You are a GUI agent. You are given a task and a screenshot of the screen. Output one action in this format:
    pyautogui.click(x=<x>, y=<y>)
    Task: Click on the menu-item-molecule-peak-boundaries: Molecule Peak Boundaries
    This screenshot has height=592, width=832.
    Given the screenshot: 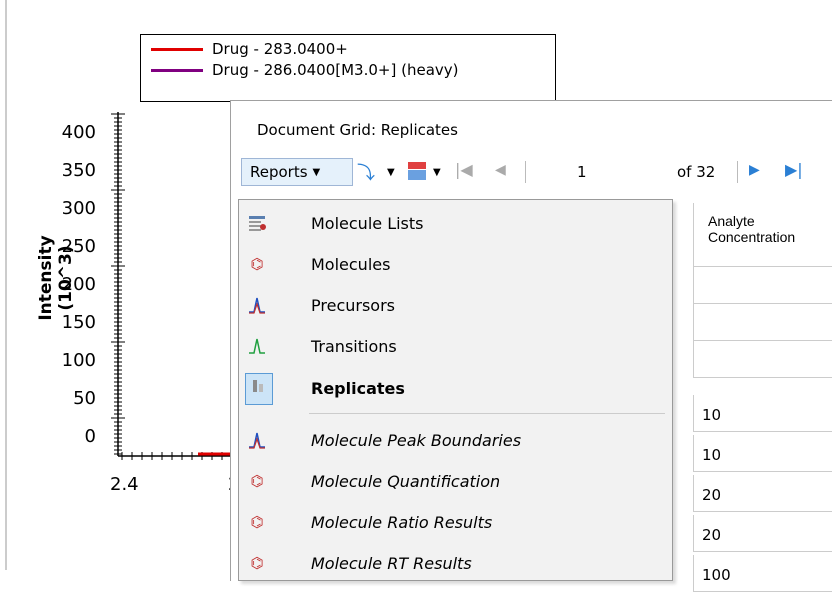 What is the action you would take?
    pyautogui.click(x=455, y=440)
    